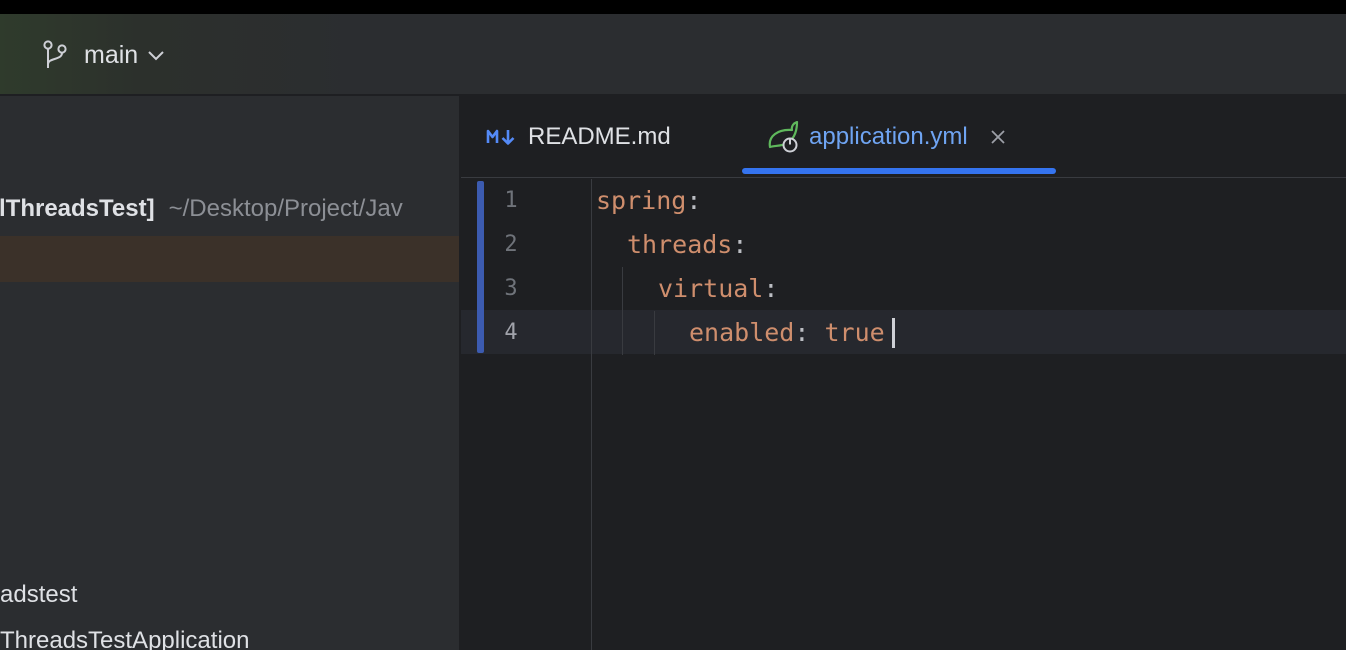 This screenshot has height=650, width=1346. I want to click on vcs-branch-widget: main, so click(103, 55).